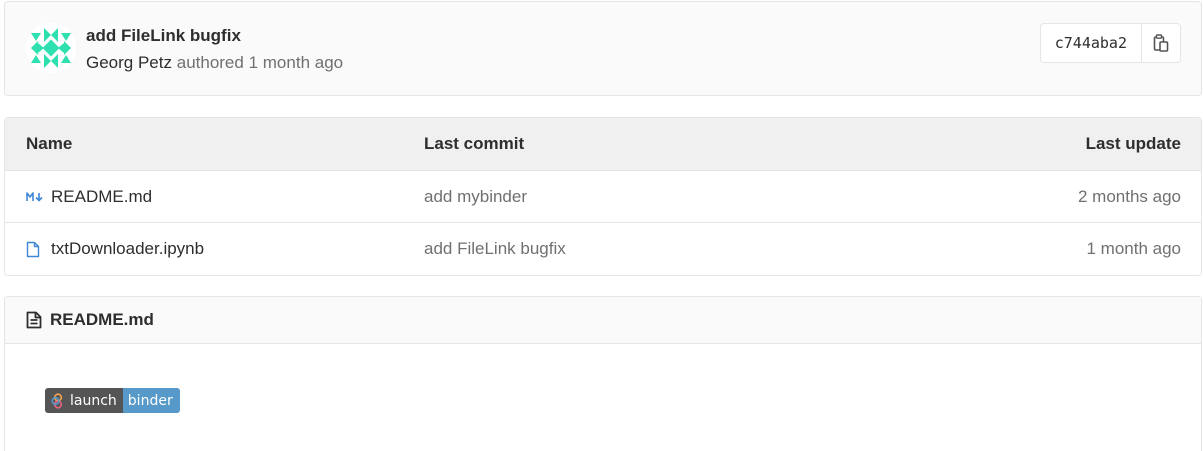  Describe the element at coordinates (35, 320) in the screenshot. I see `file-text-icon` at that location.